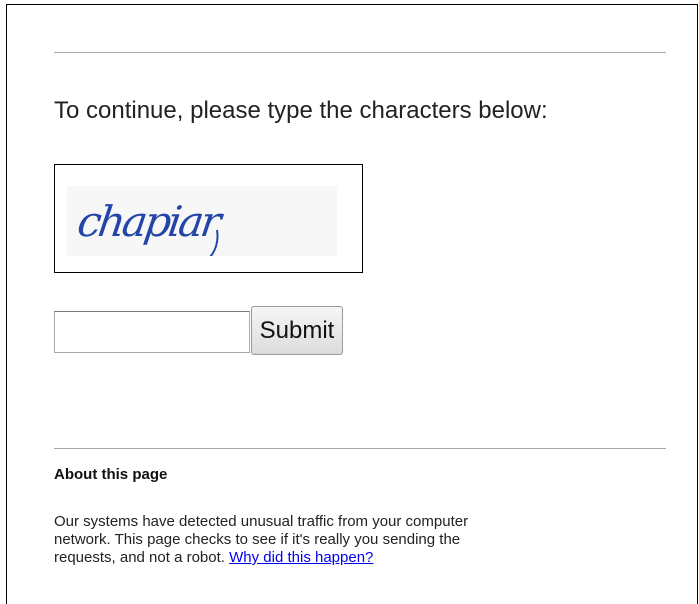  Describe the element at coordinates (360, 52) in the screenshot. I see `top-divider` at that location.